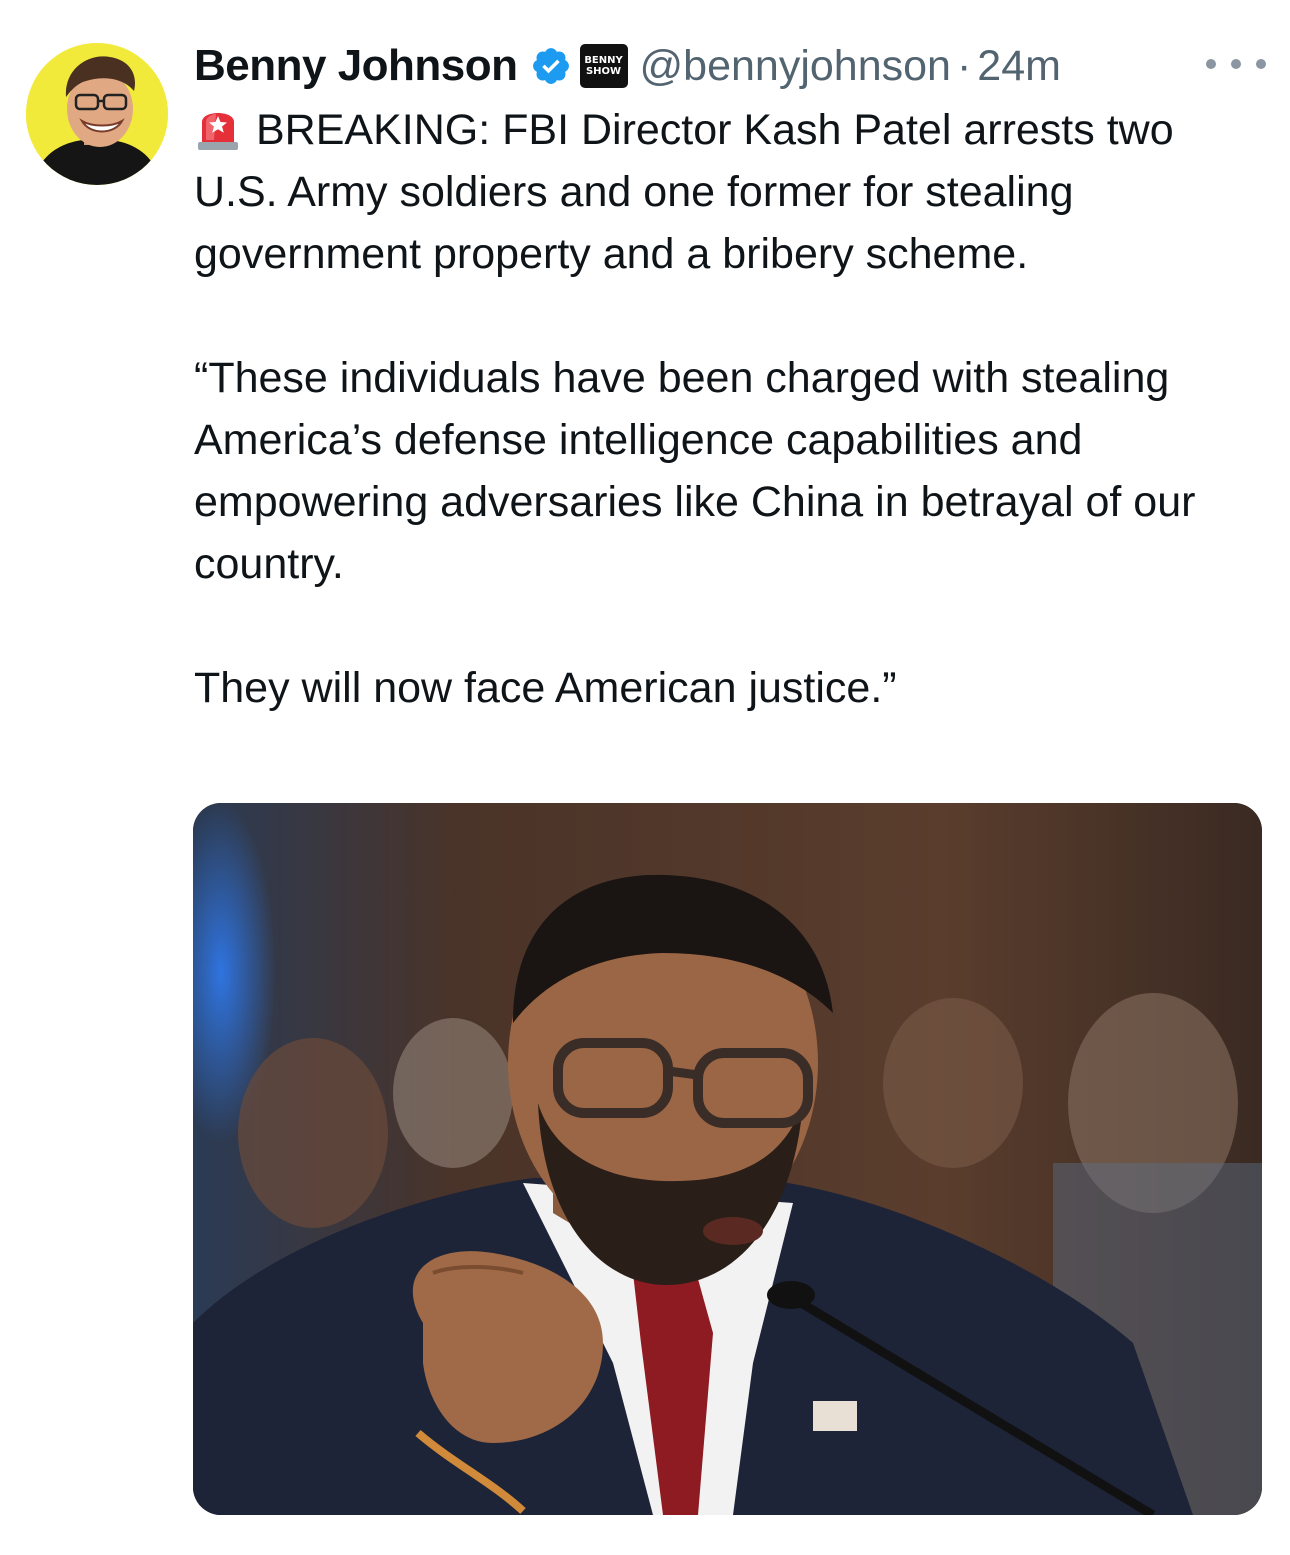 This screenshot has width=1290, height=1555. What do you see at coordinates (795, 66) in the screenshot?
I see `author-handle: @bennyjohnson` at bounding box center [795, 66].